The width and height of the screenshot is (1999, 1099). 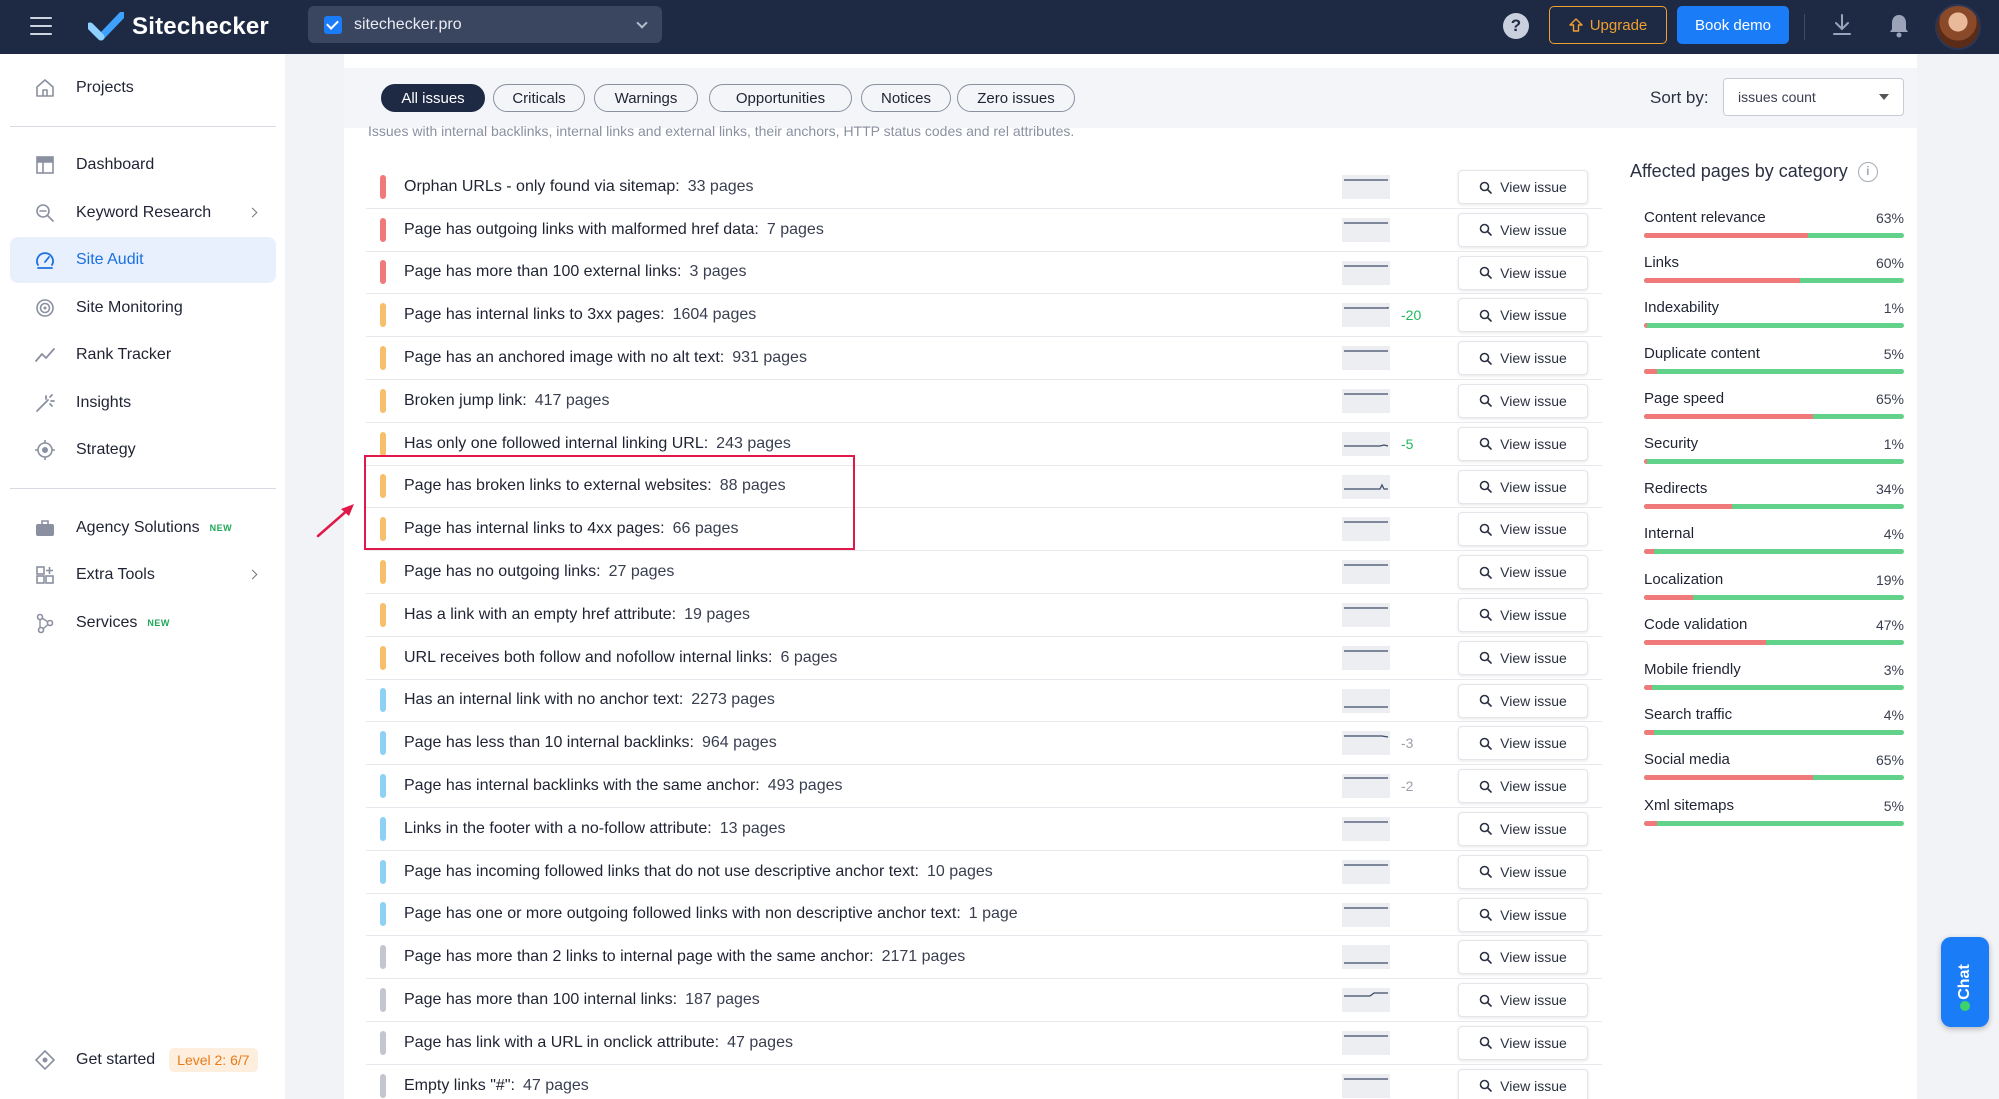 I want to click on category-item: Mobile friendly 3%, so click(x=1774, y=683).